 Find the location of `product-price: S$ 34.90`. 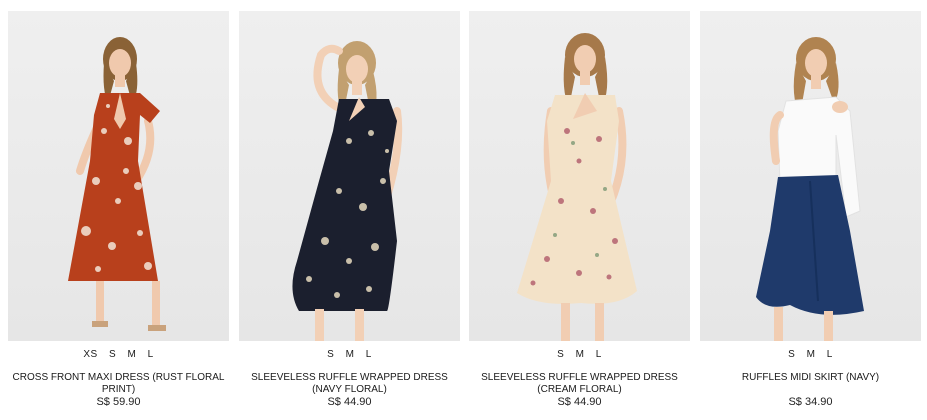

product-price: S$ 34.90 is located at coordinates (810, 402).